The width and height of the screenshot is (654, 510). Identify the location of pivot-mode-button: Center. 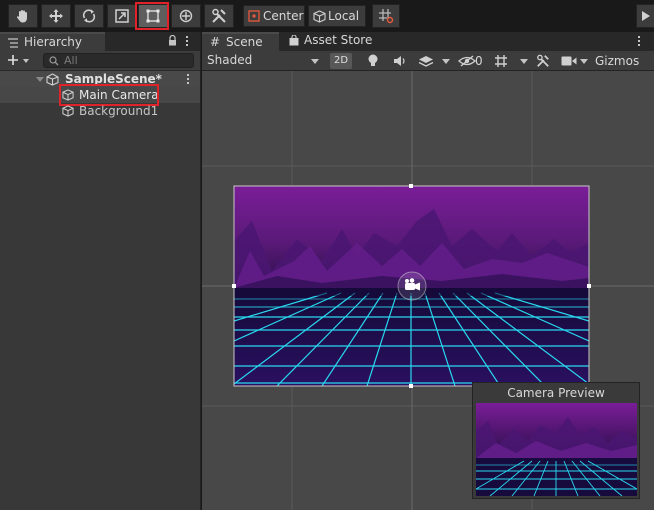
(274, 16).